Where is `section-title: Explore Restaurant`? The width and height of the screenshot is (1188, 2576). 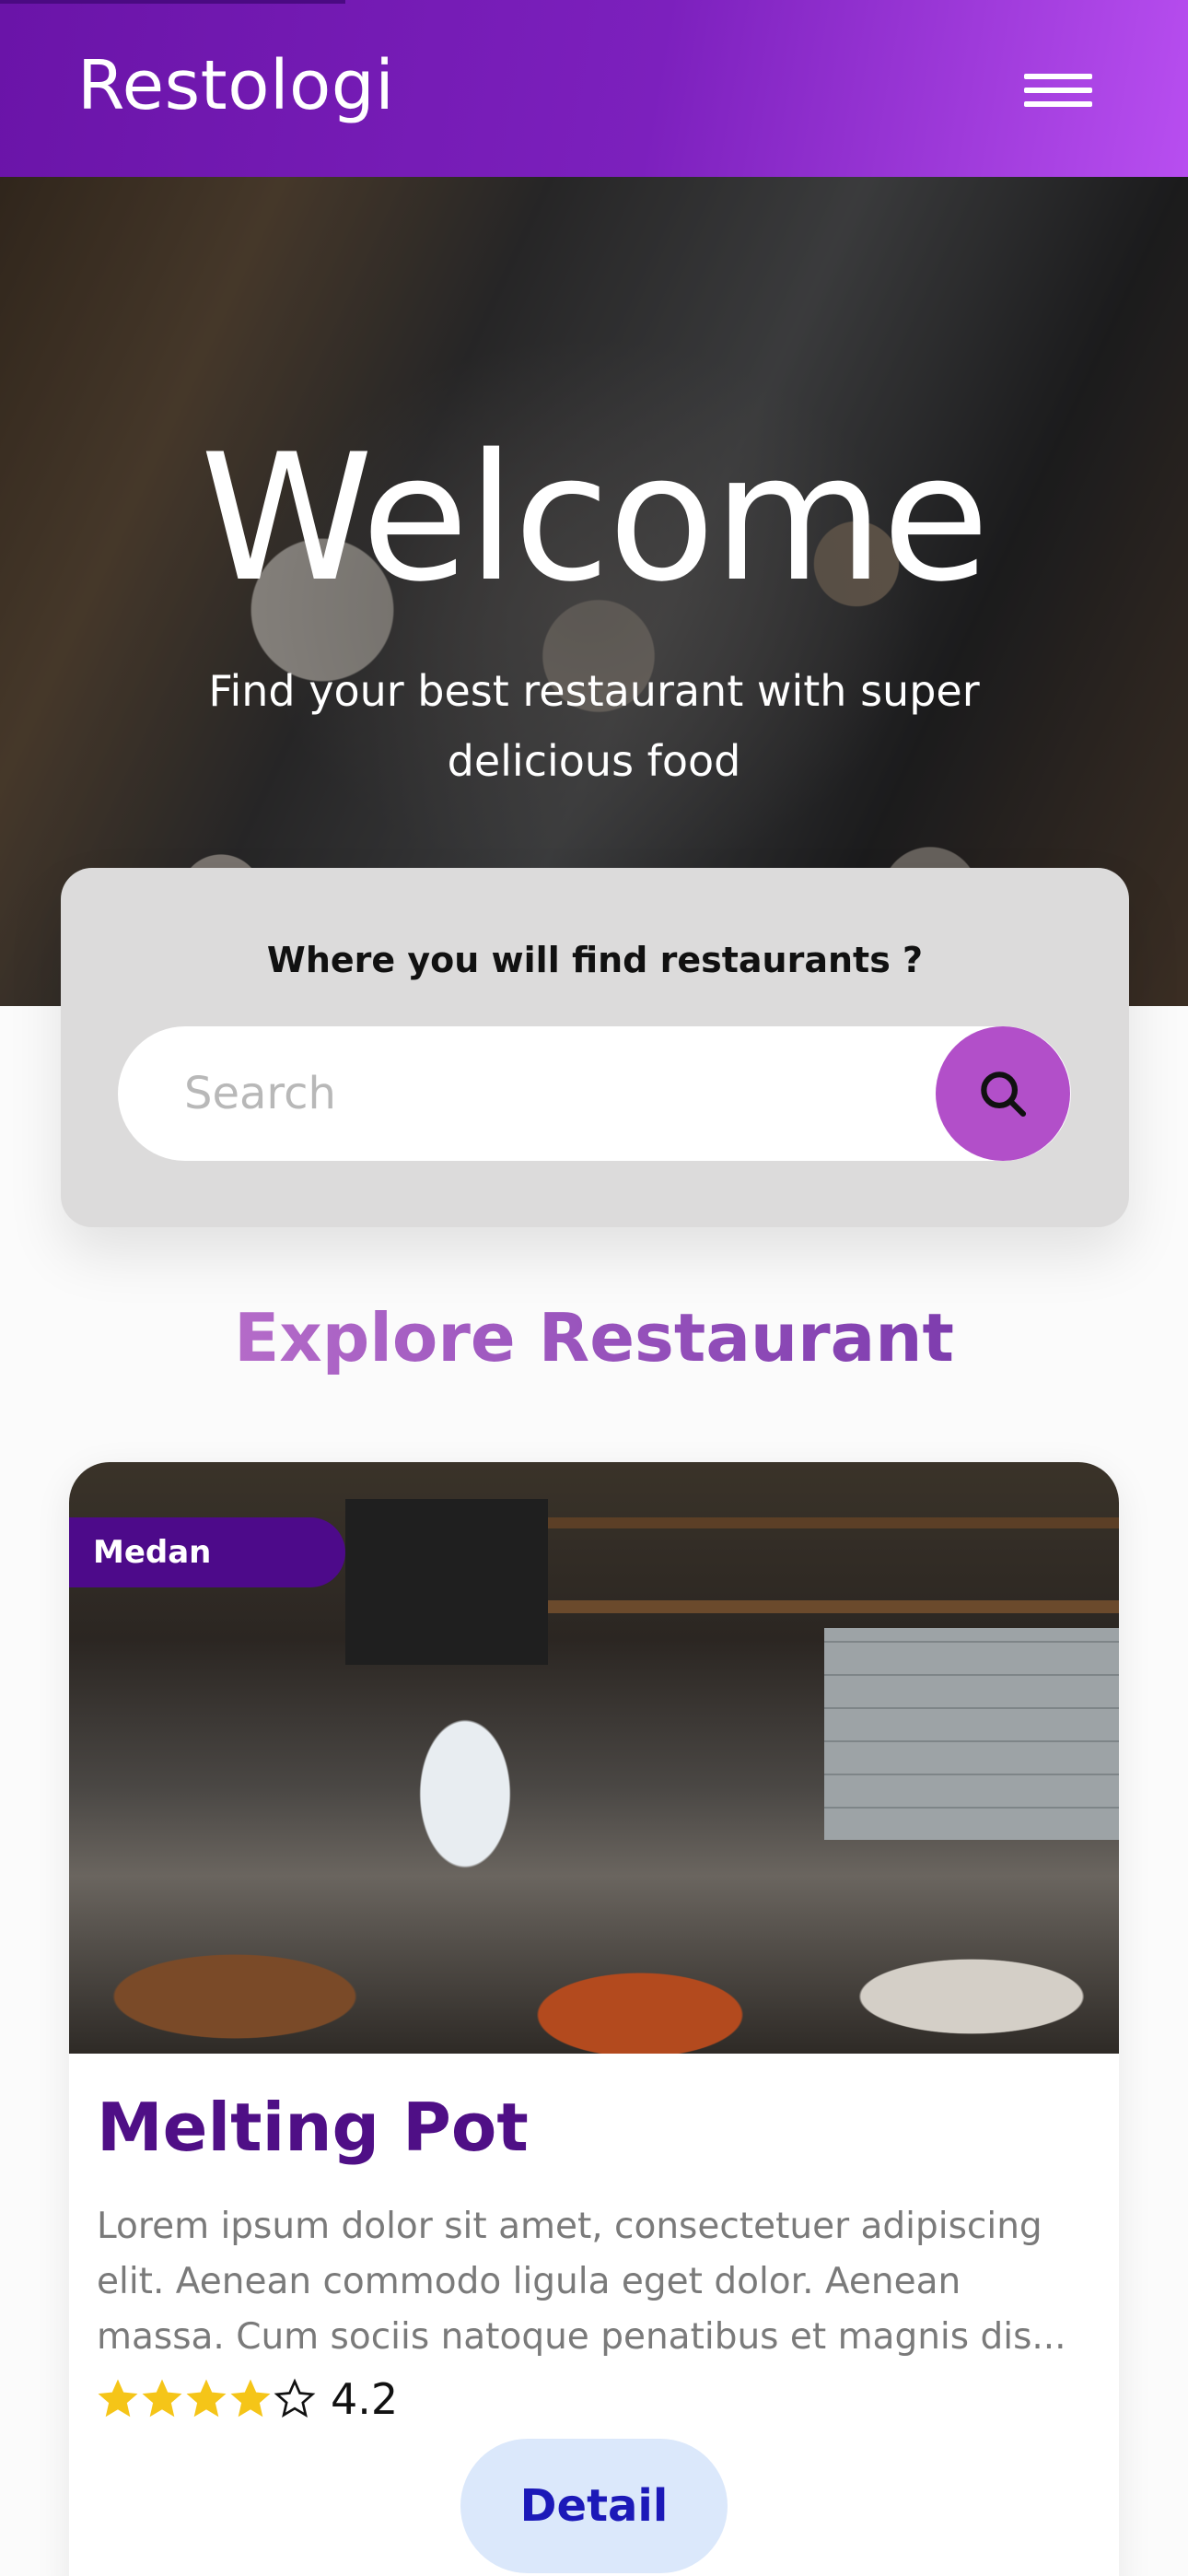 section-title: Explore Restaurant is located at coordinates (594, 1337).